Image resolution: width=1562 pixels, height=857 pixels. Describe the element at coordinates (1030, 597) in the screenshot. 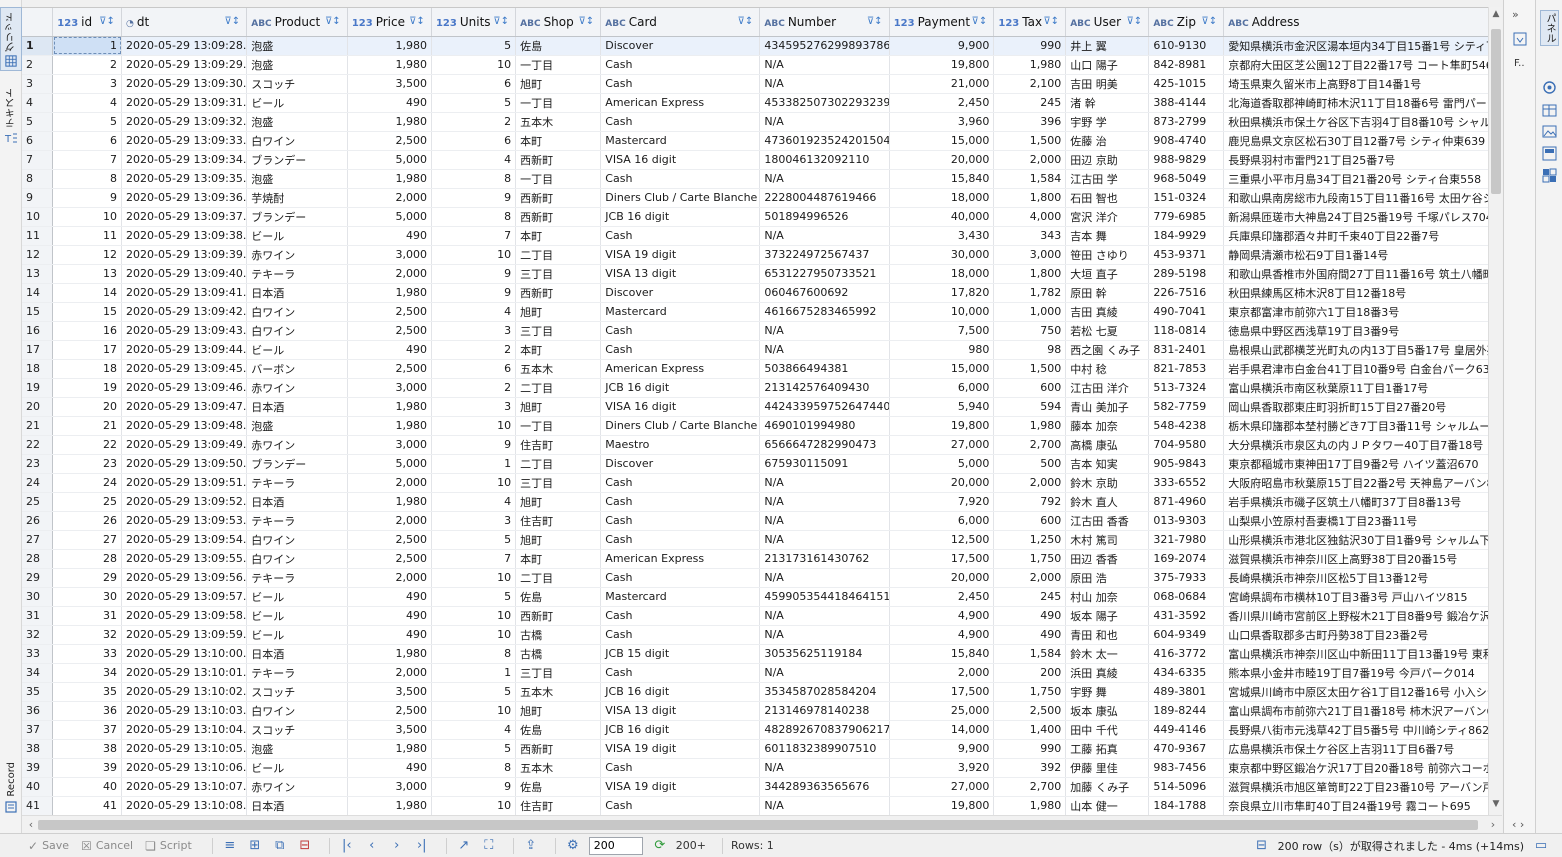

I see `cell-tax: 245` at that location.